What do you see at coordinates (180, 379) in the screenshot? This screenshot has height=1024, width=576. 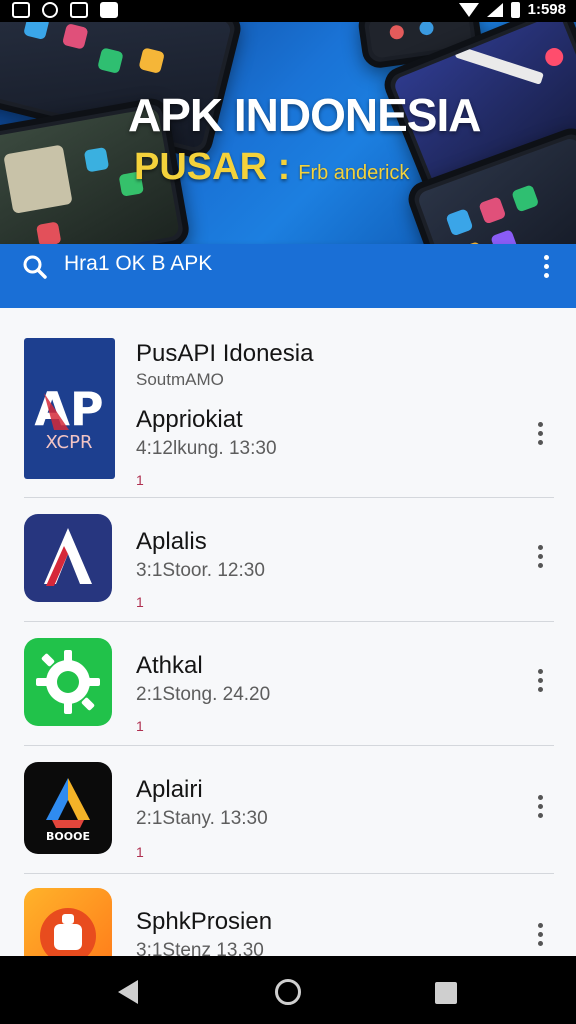 I see `app-publisher: SoutmAMO` at bounding box center [180, 379].